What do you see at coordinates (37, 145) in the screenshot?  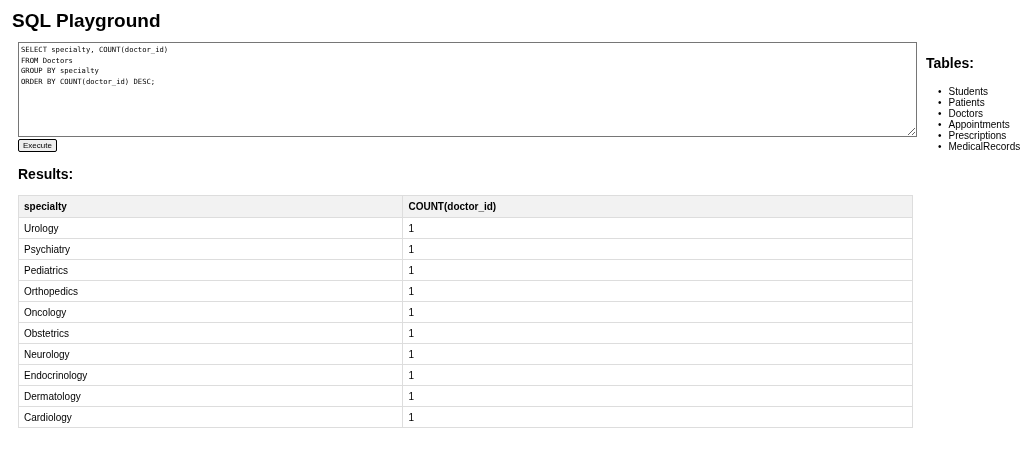 I see `execute-button: Execute` at bounding box center [37, 145].